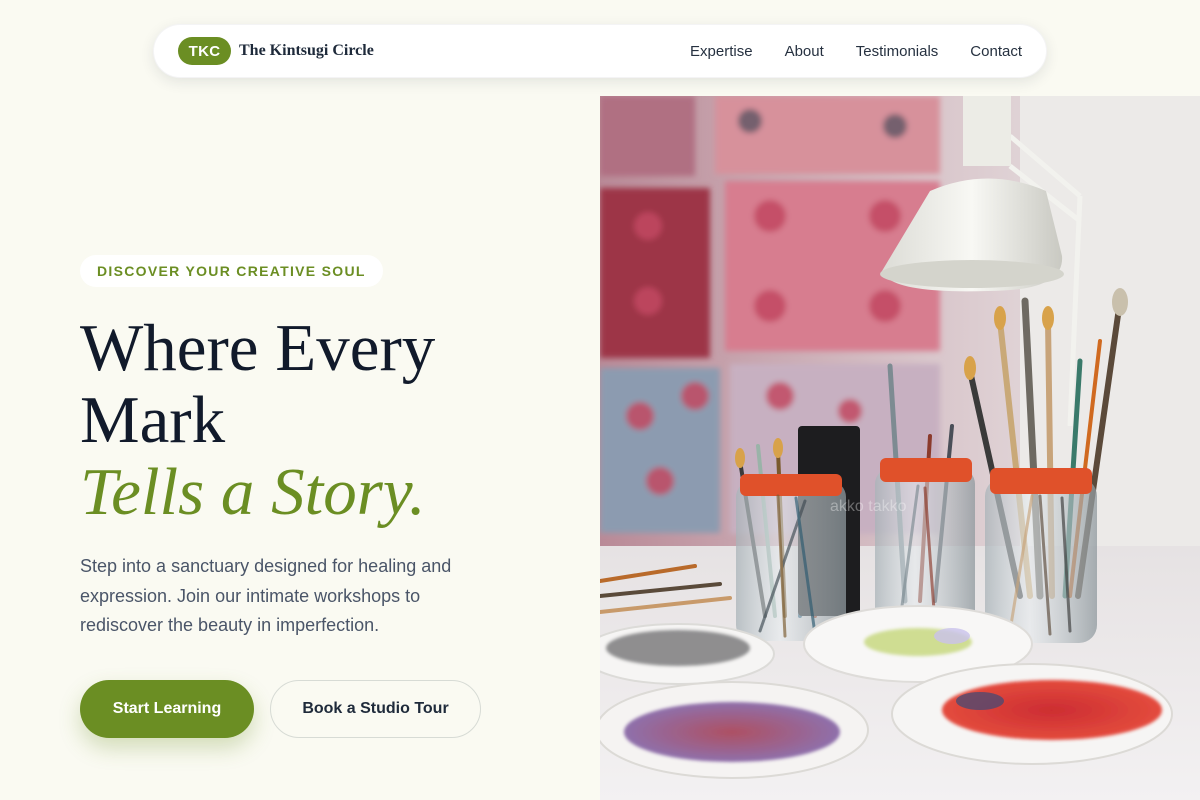 The width and height of the screenshot is (1200, 800). What do you see at coordinates (204, 51) in the screenshot?
I see `brand-badge: TKC` at bounding box center [204, 51].